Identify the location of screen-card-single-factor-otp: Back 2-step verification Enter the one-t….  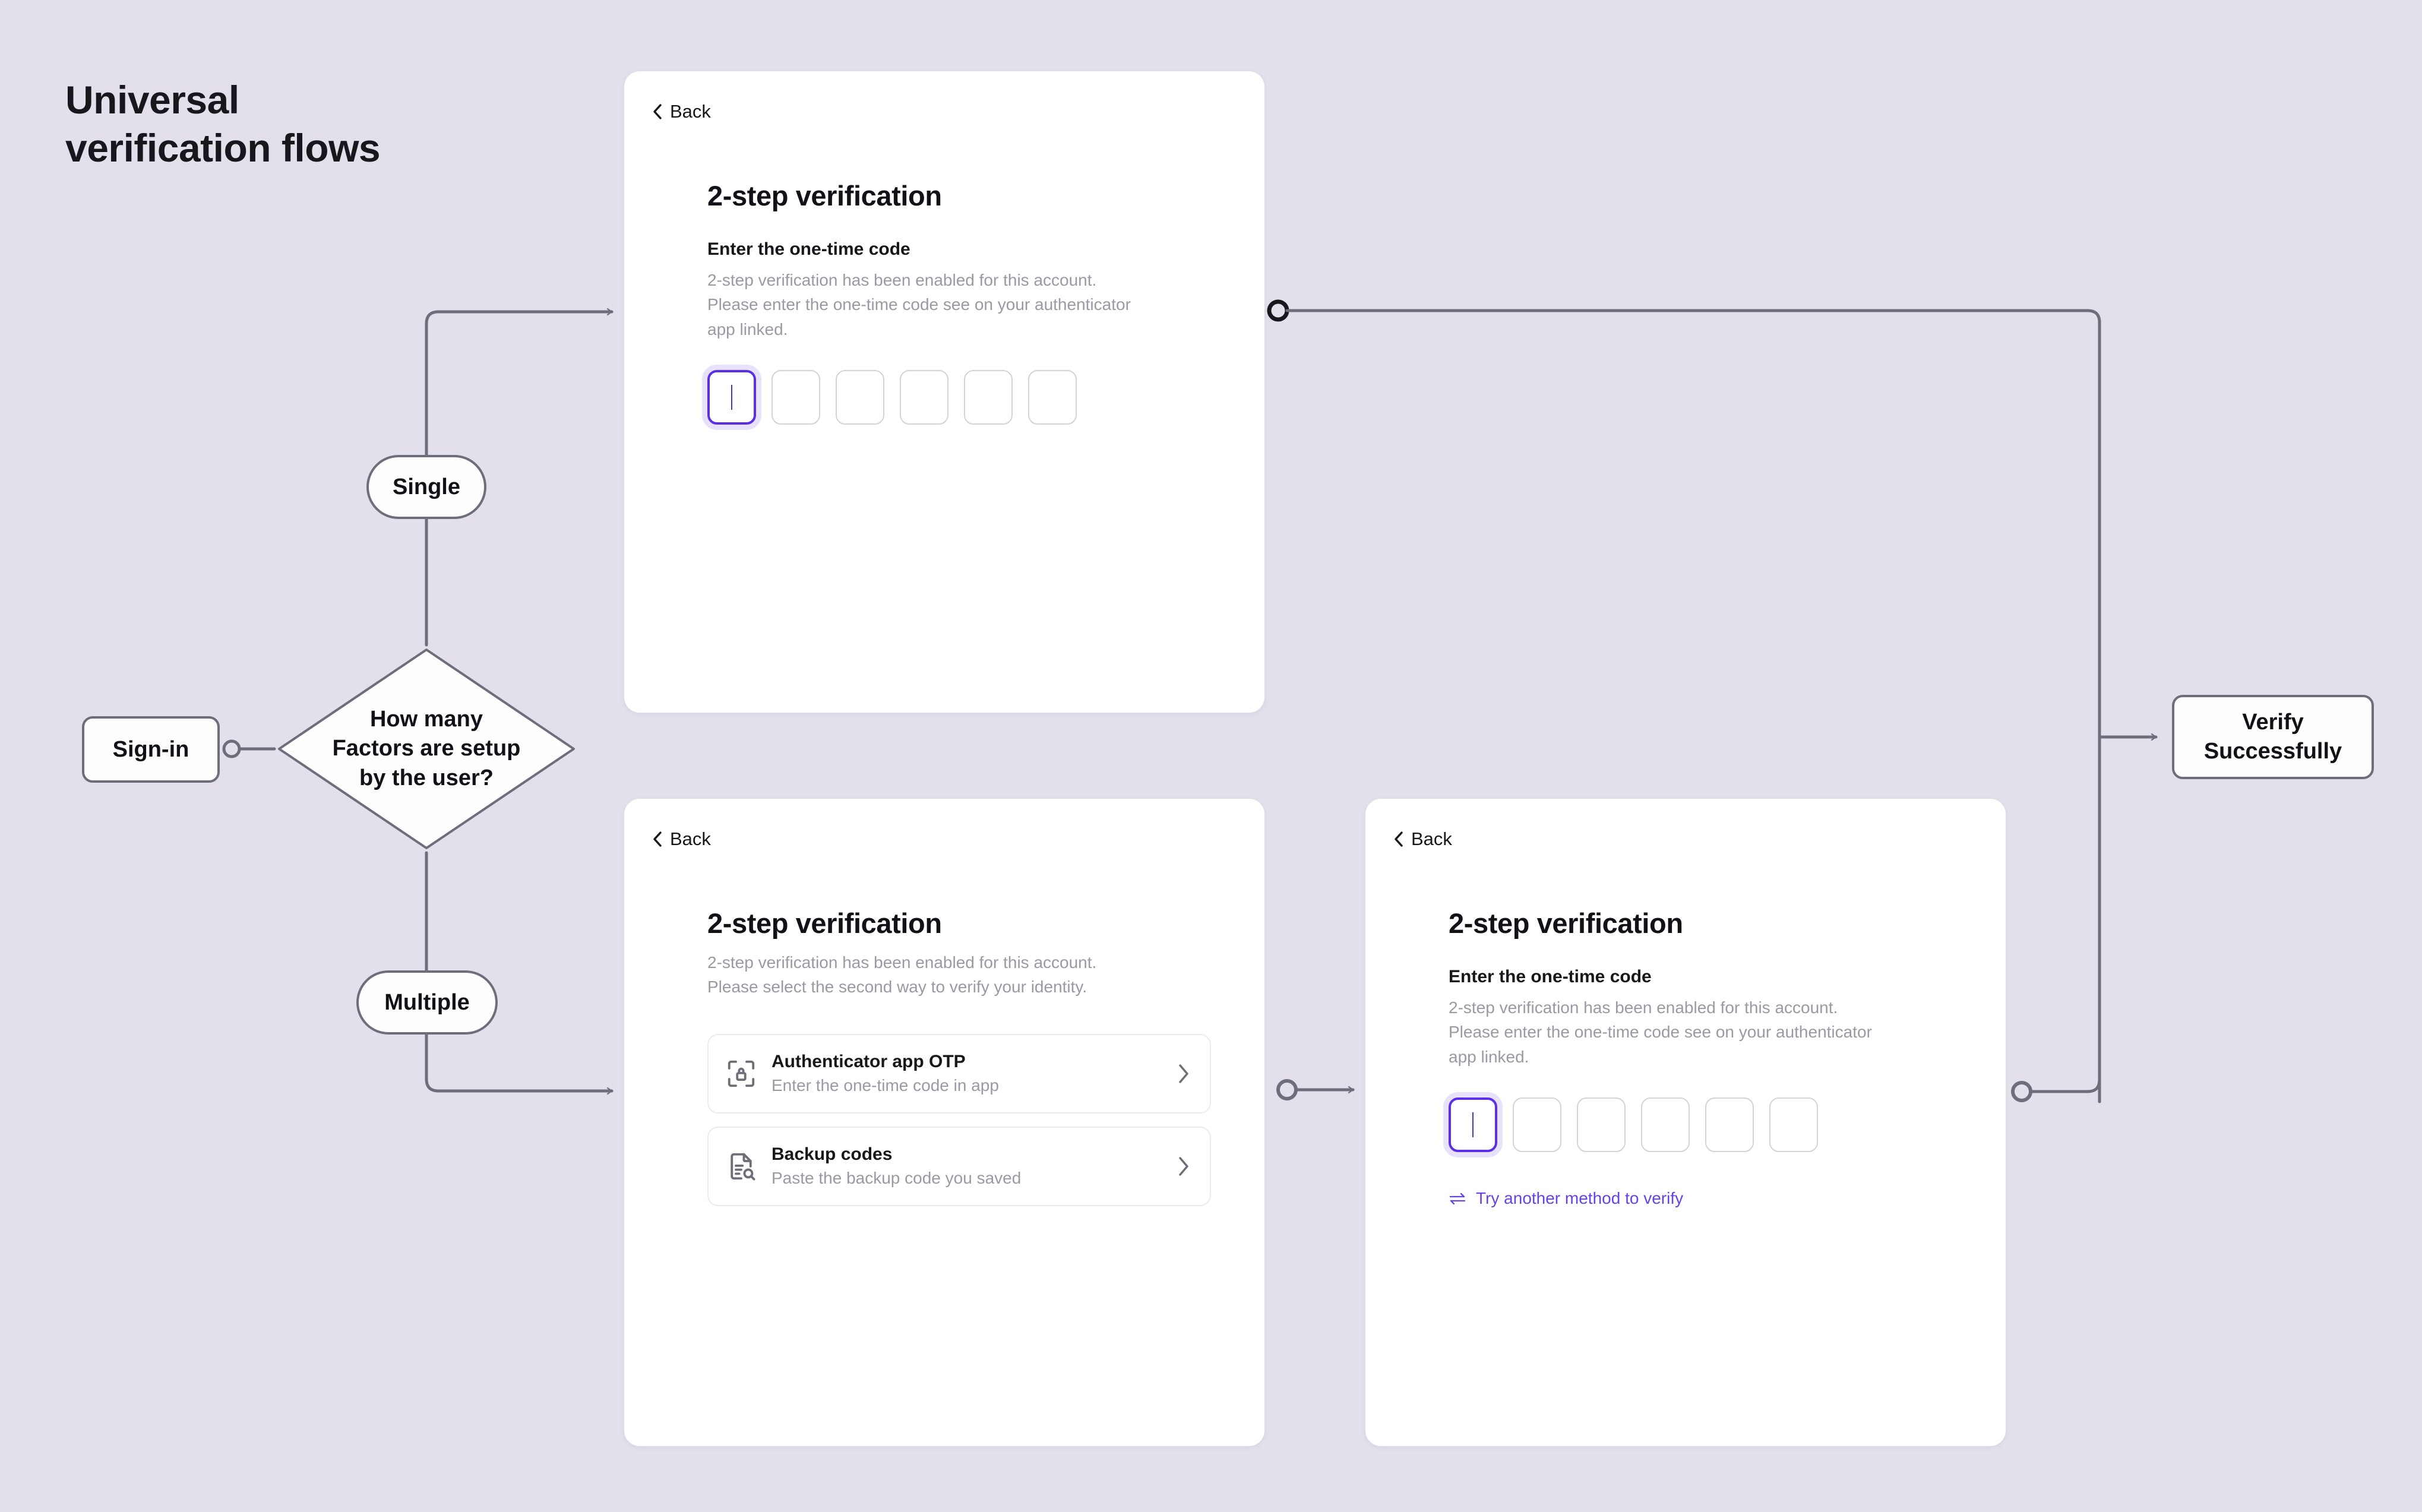
(944, 392).